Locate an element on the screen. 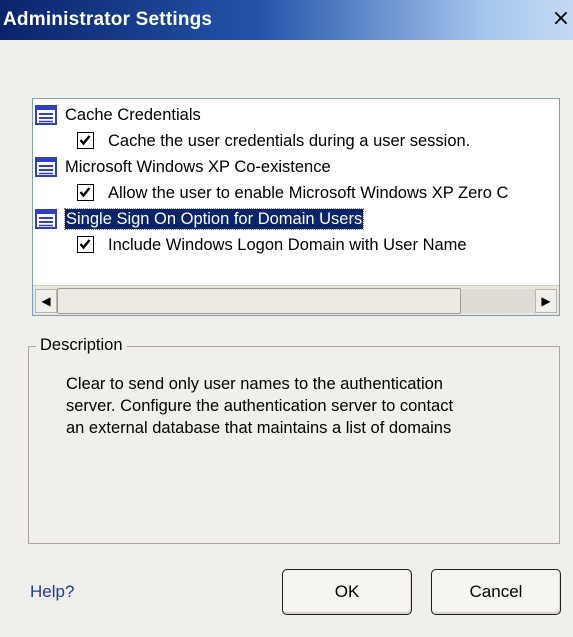 Image resolution: width=573 pixels, height=637 pixels. horizontal-scrollbar: ◀ ▶ is located at coordinates (296, 300).